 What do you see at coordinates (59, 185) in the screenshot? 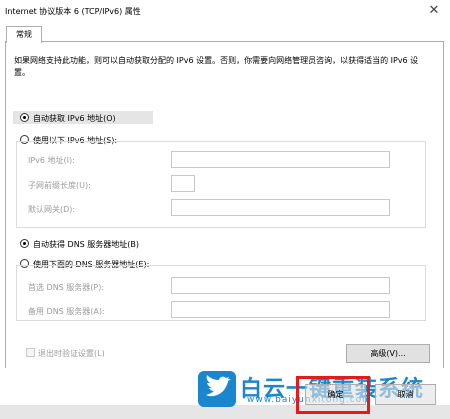
I see `subnet-prefix-label: 子网前缀长度(U):` at bounding box center [59, 185].